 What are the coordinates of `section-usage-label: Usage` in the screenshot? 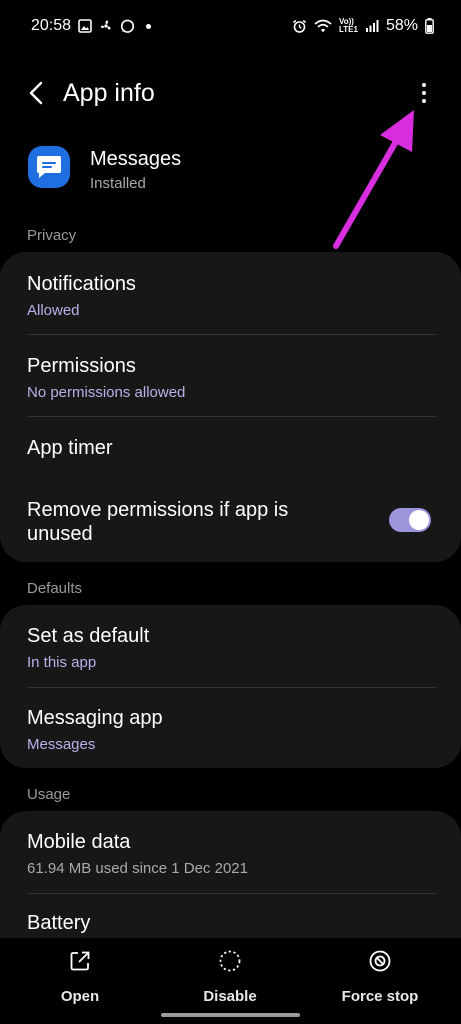 It's located at (49, 794).